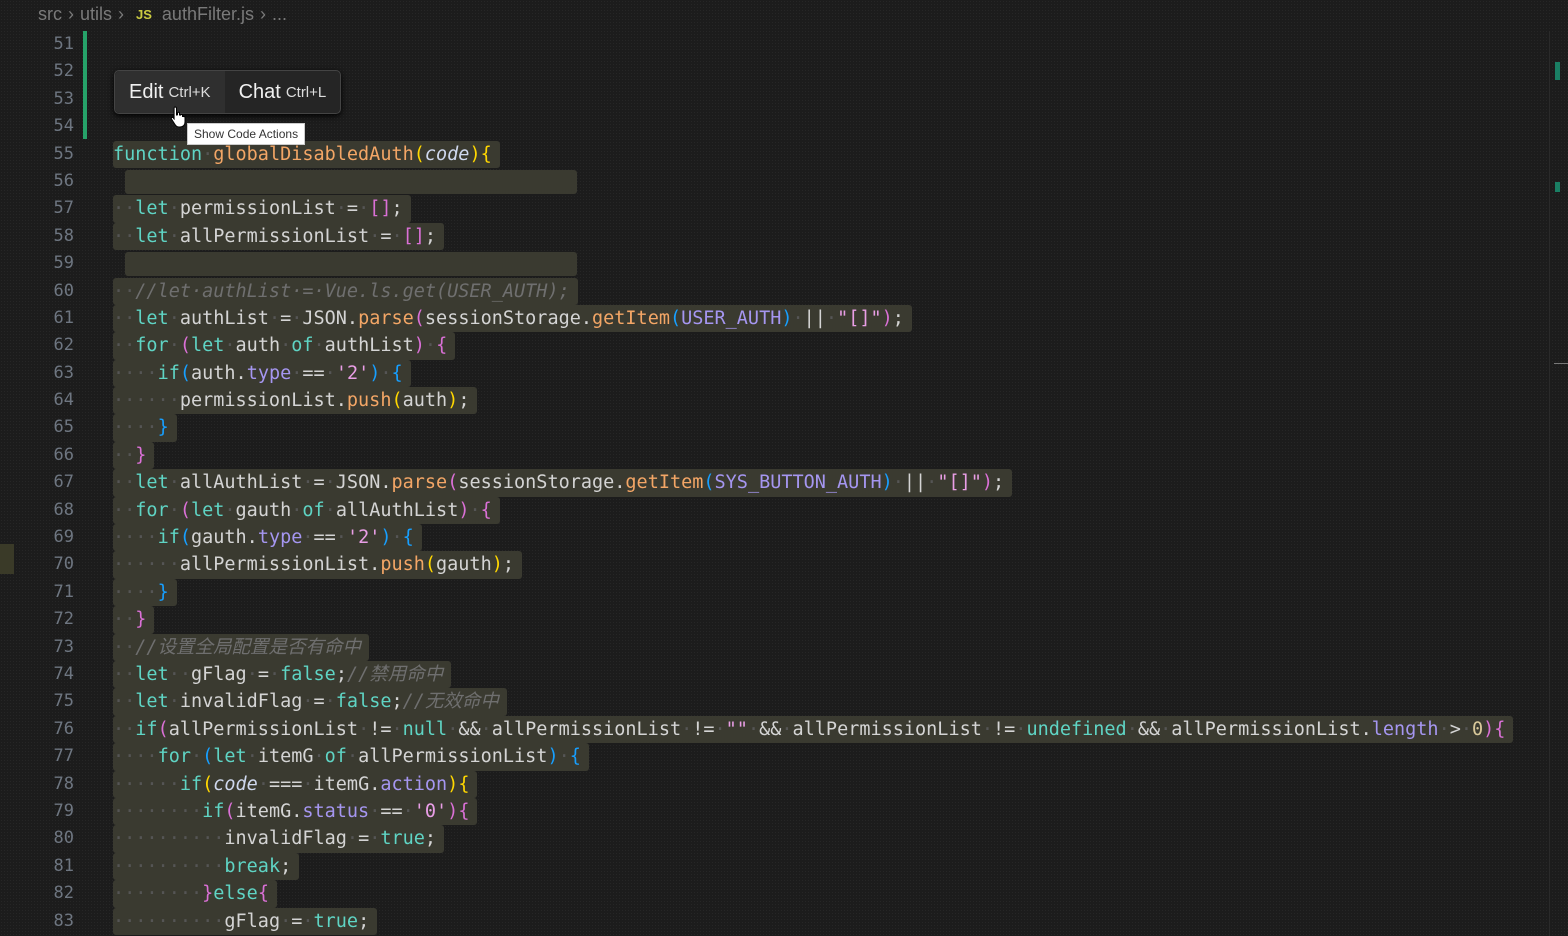  Describe the element at coordinates (813, 209) in the screenshot. I see `code-line: ··let·permissionList·=·[];` at that location.